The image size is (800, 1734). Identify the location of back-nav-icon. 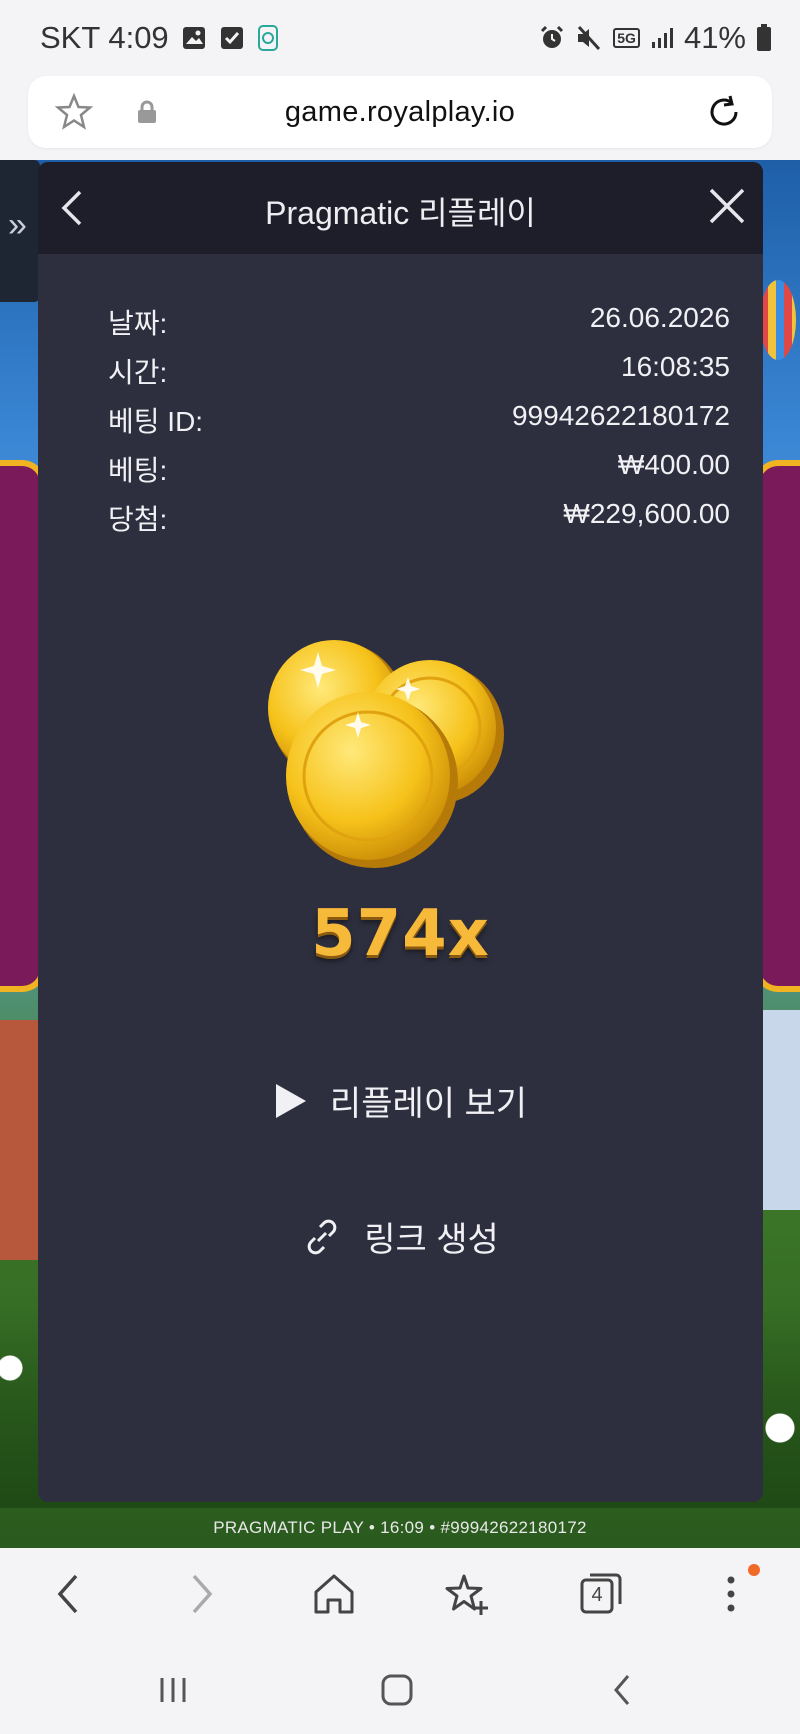
(622, 1690).